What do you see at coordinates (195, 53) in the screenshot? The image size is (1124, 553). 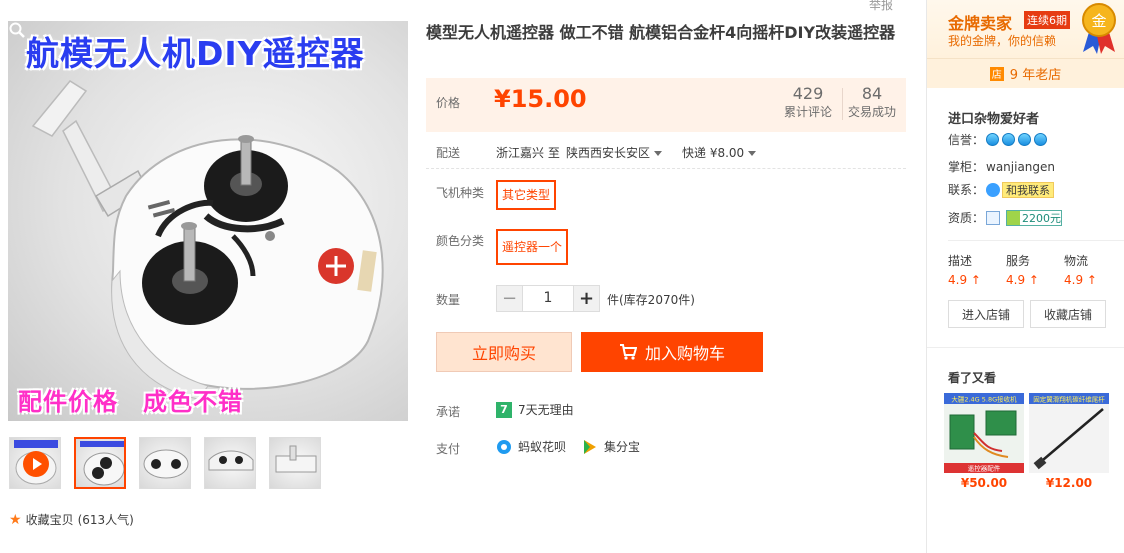 I see `image-title-text: 航模无人机DIY遥控器` at bounding box center [195, 53].